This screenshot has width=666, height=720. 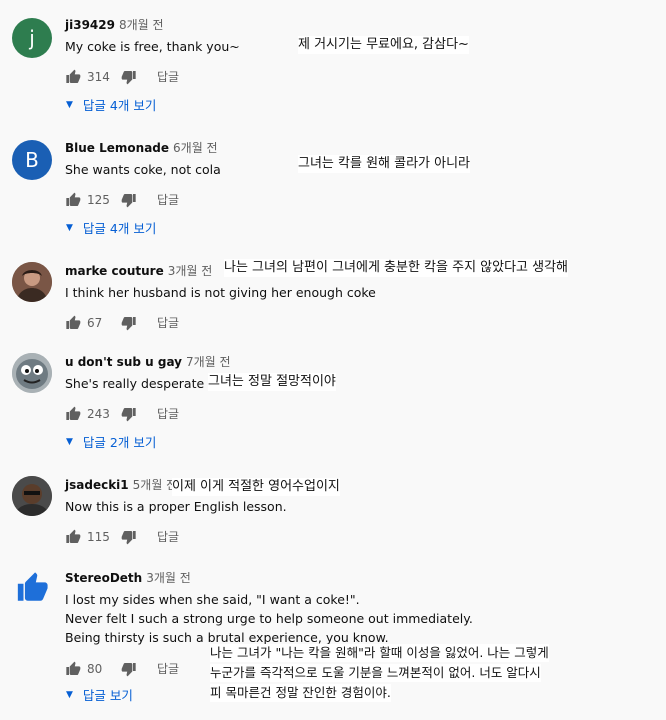 What do you see at coordinates (103, 578) in the screenshot?
I see `author-name: StereoDeth` at bounding box center [103, 578].